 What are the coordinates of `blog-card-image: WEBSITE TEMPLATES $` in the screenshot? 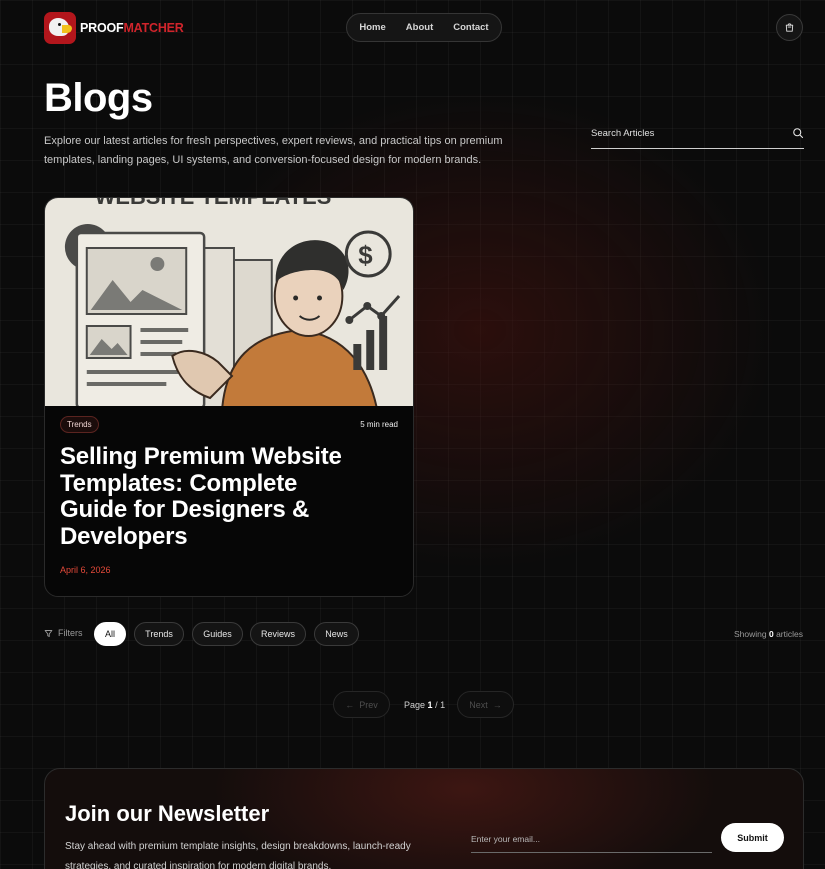 It's located at (229, 302).